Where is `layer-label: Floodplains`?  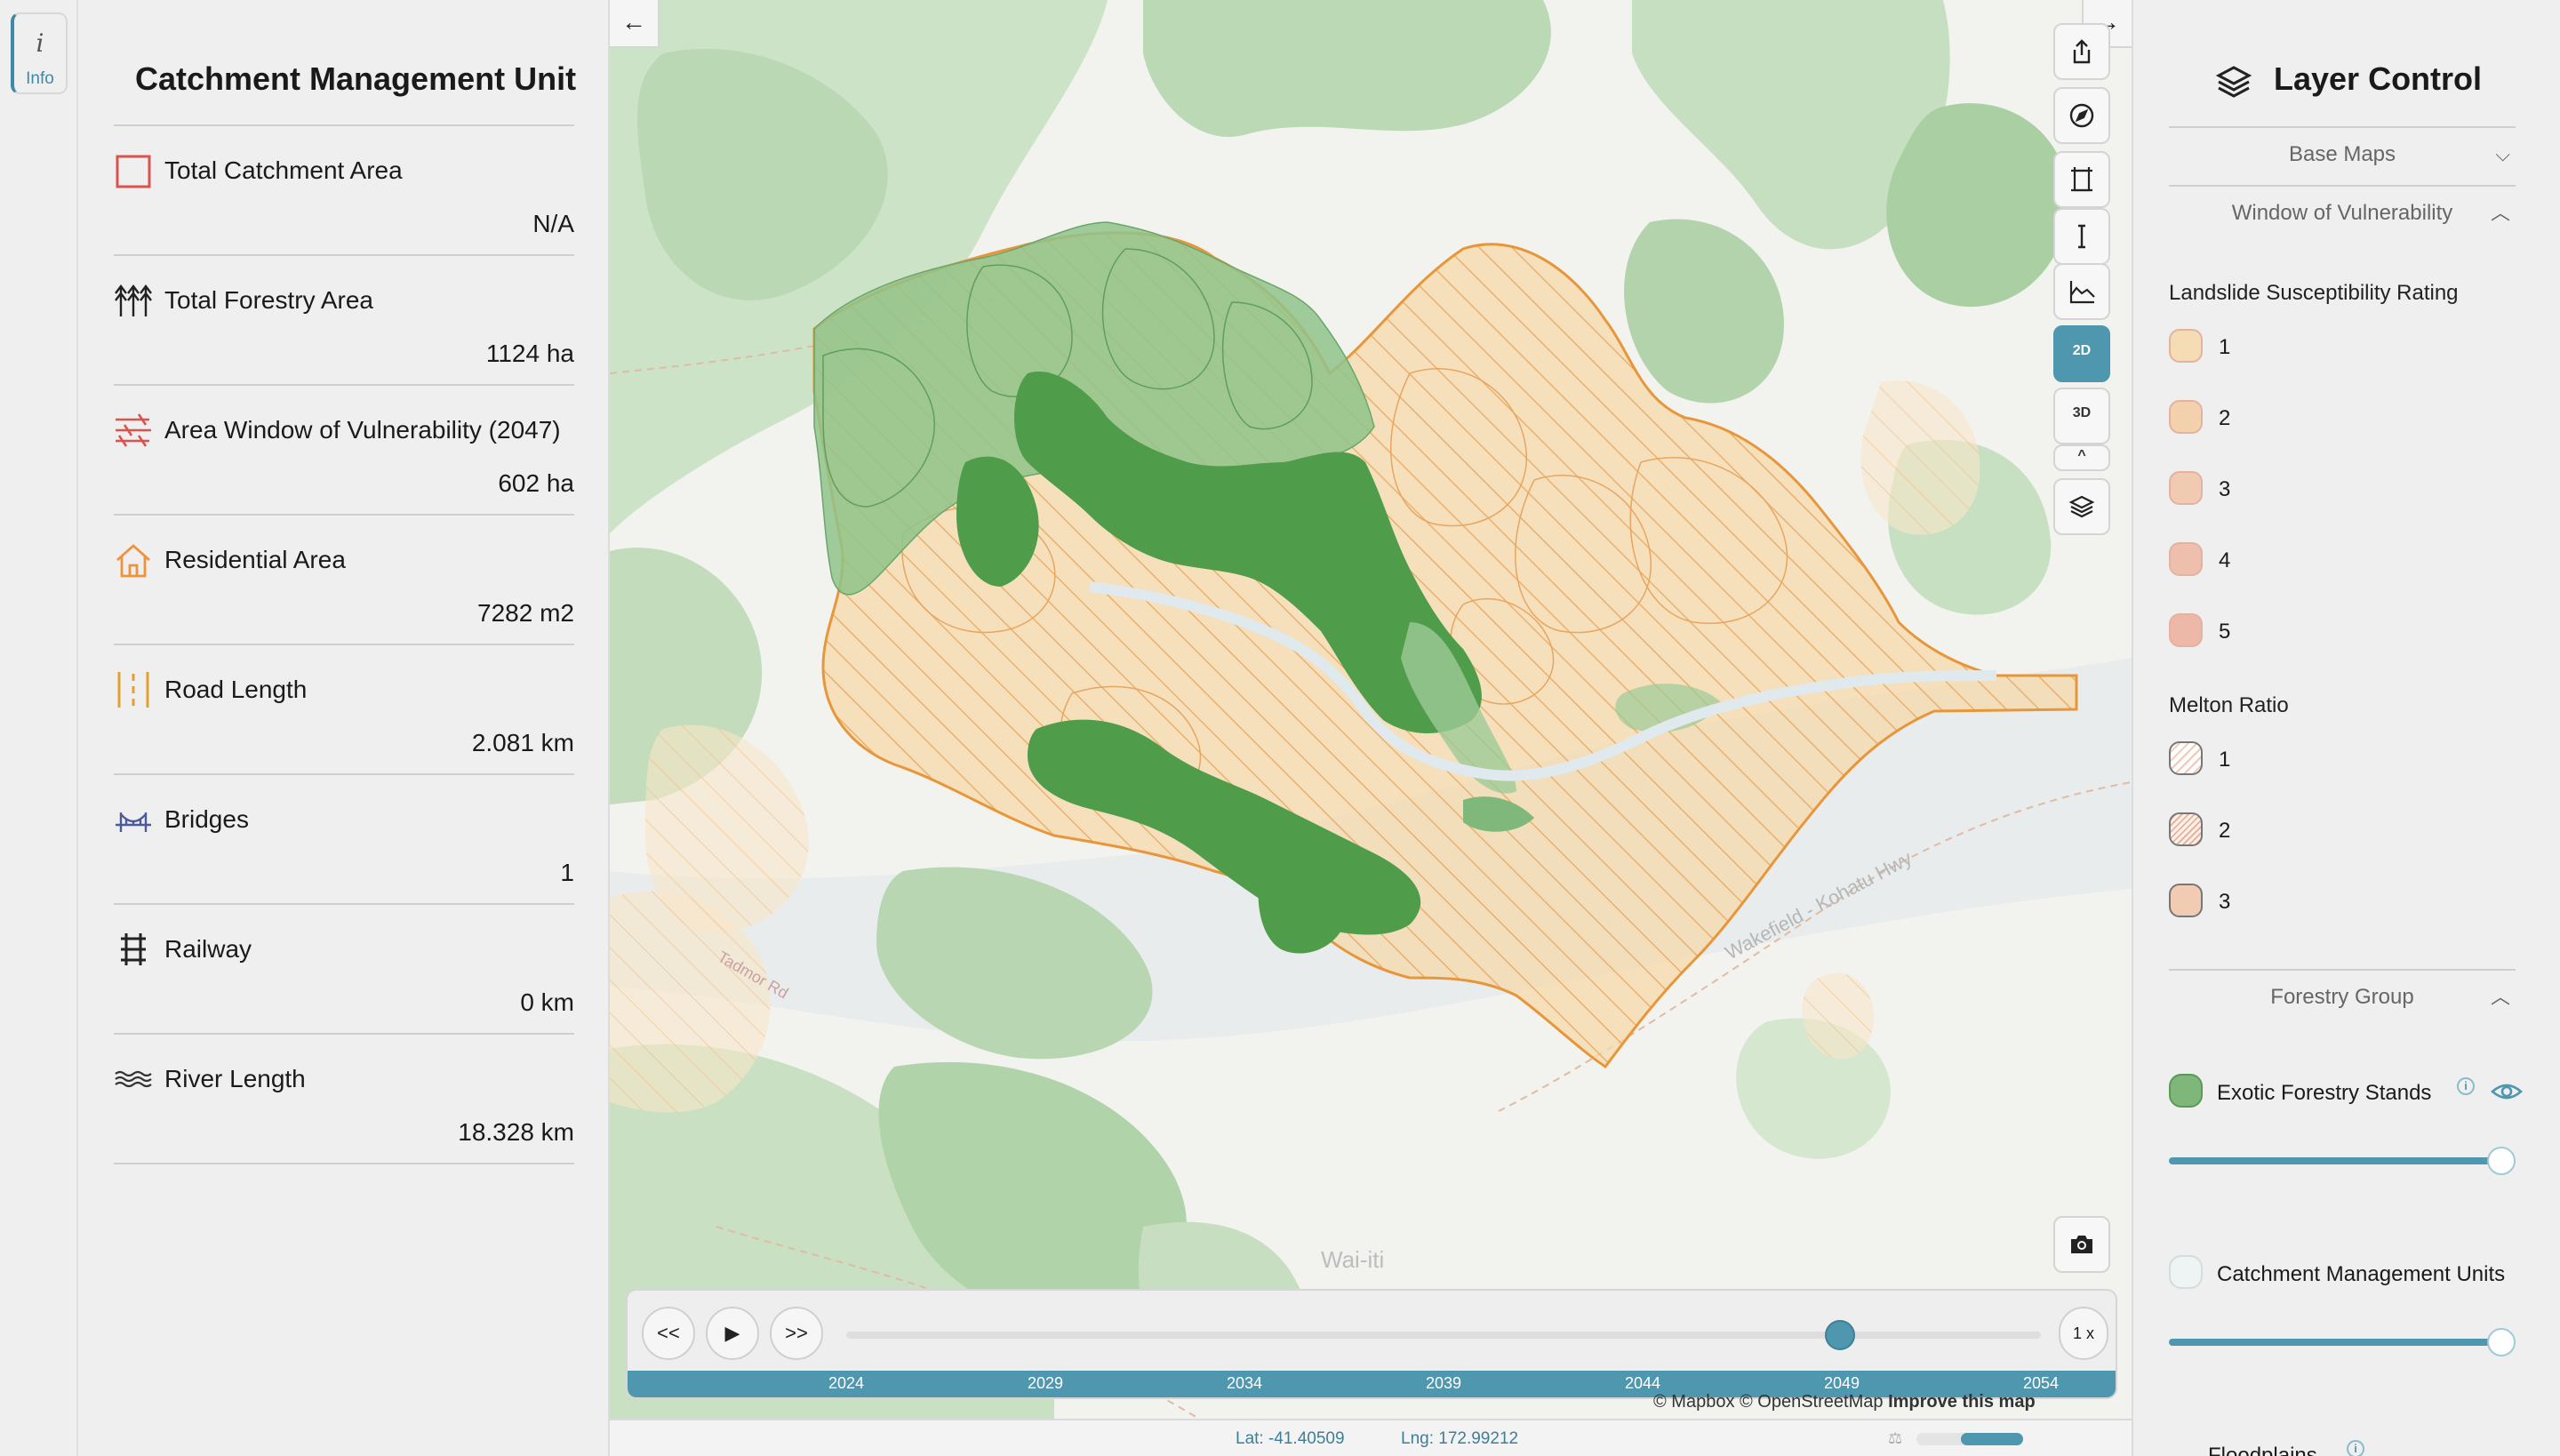
layer-label: Floodplains is located at coordinates (2262, 1450).